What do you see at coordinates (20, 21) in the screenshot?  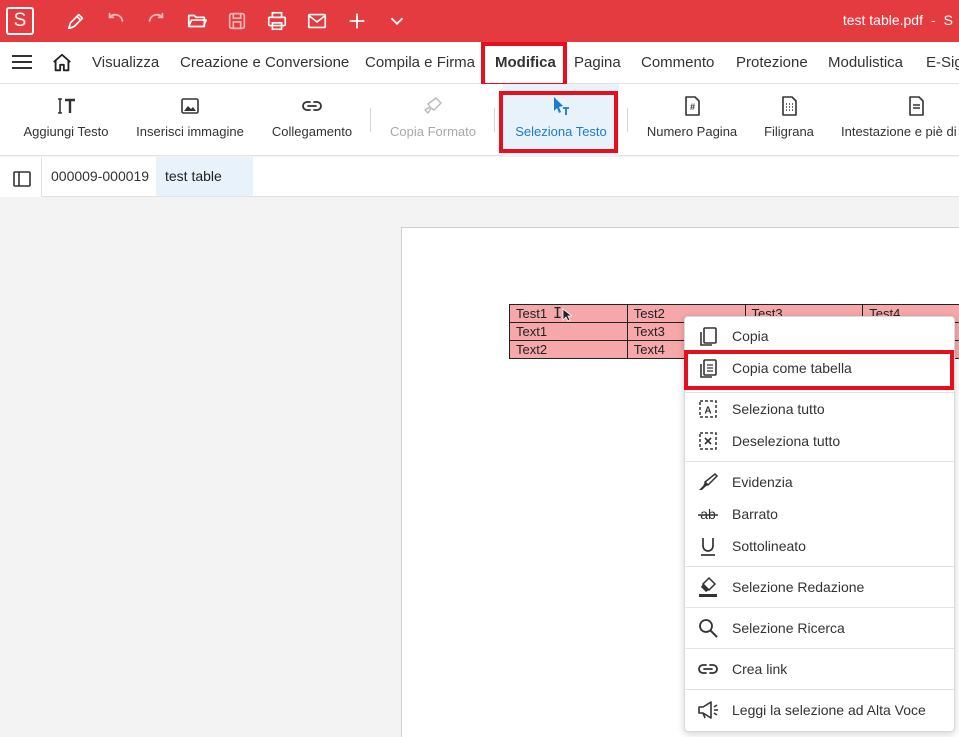 I see `app-logo: S` at bounding box center [20, 21].